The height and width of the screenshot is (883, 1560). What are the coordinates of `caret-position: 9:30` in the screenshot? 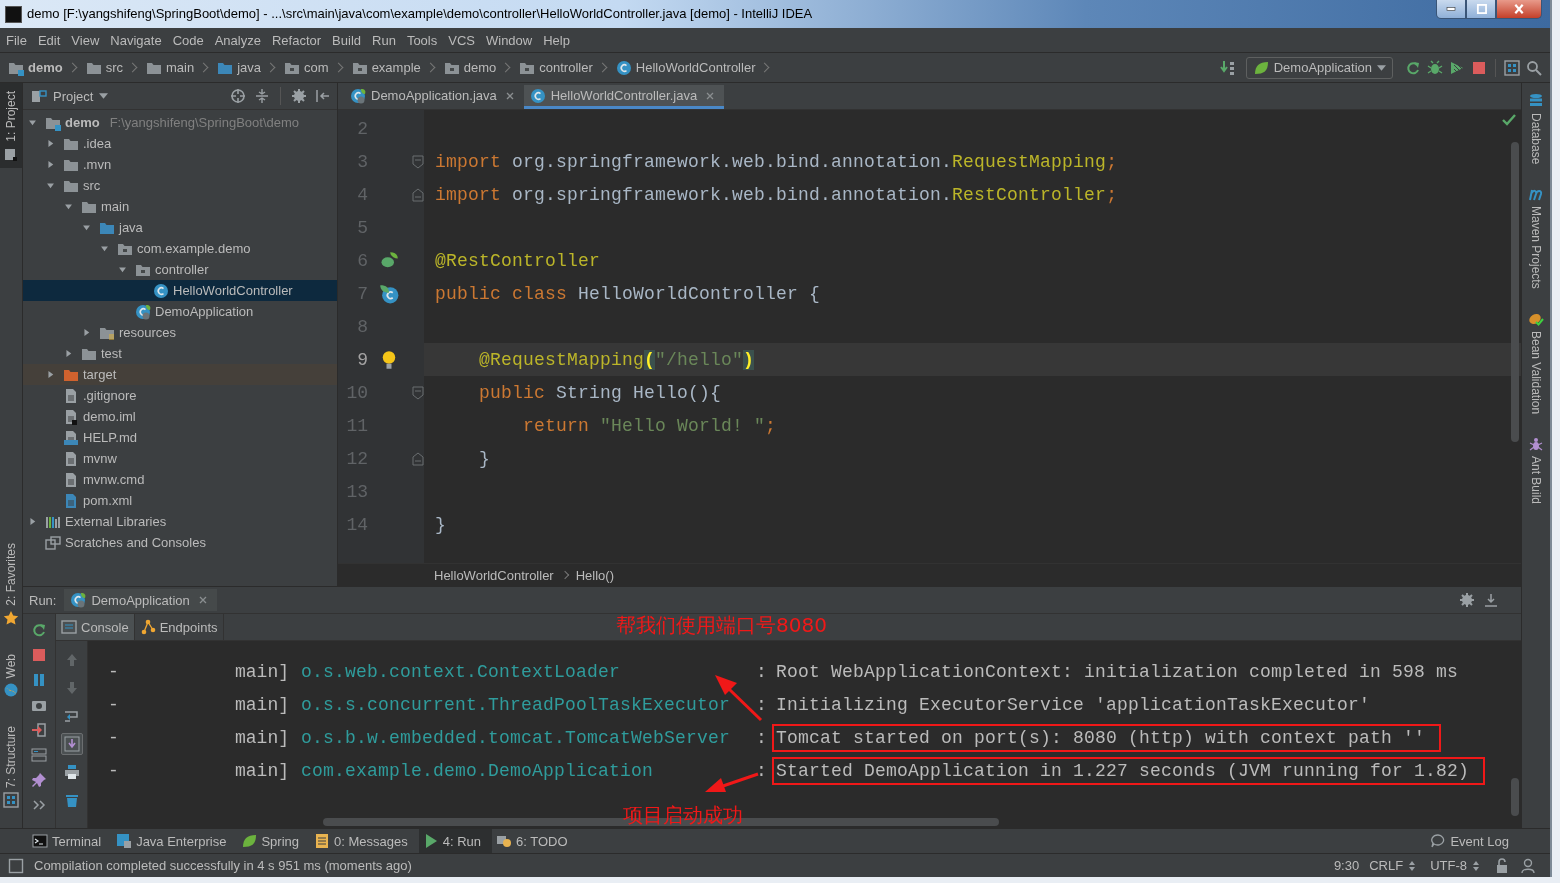 It's located at (1346, 865).